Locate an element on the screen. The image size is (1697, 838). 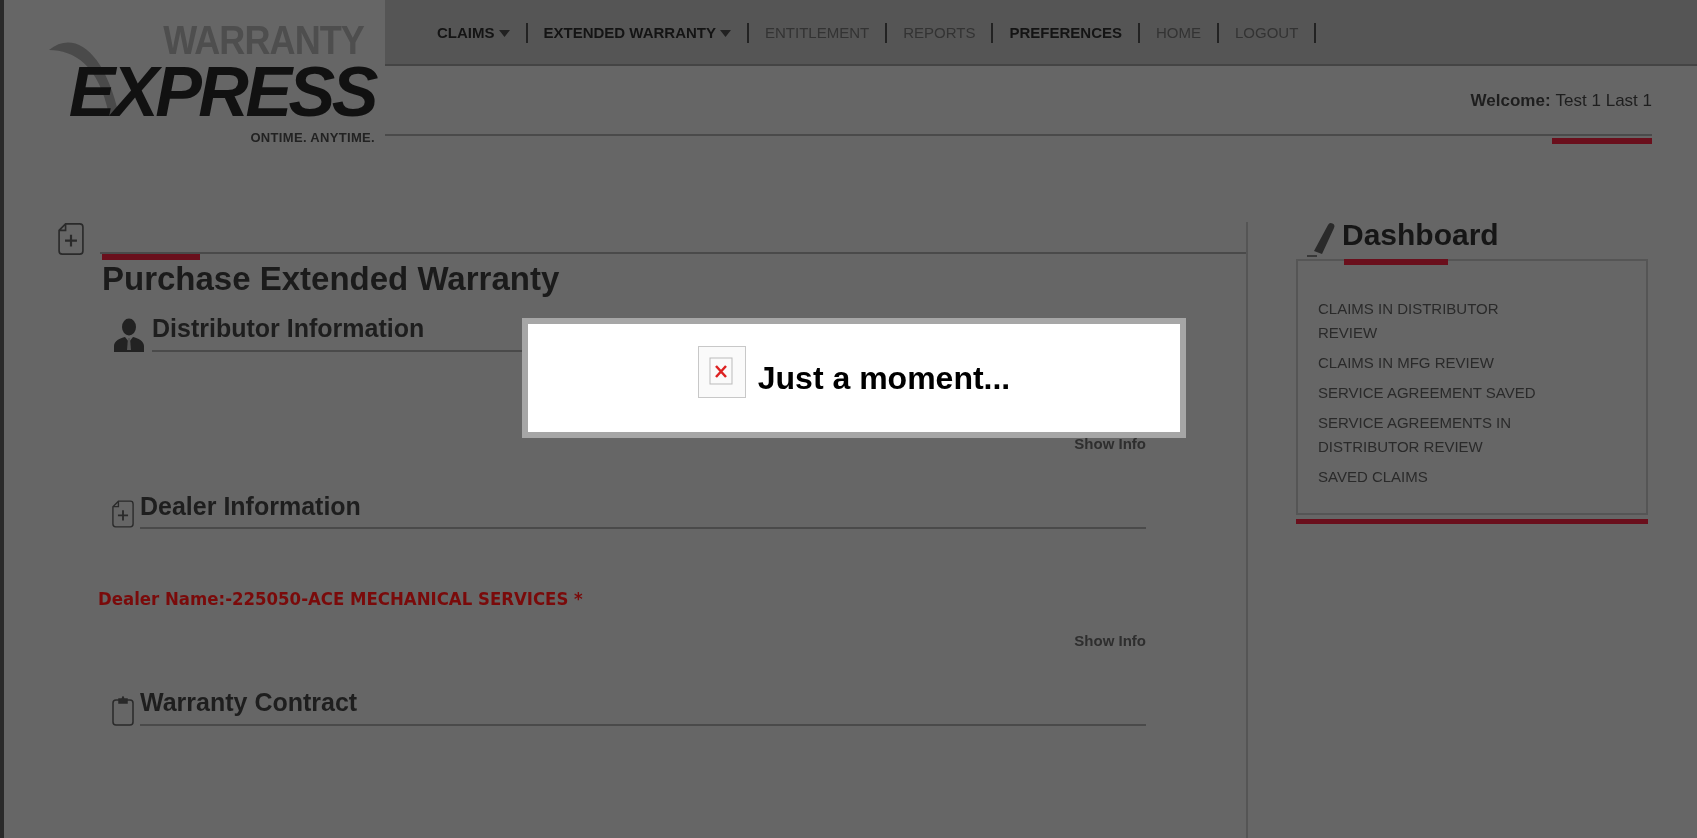
dealer-name-text: Dealer Name:-225050-ACE MECHANICAL SERVICES * is located at coordinates (341, 599).